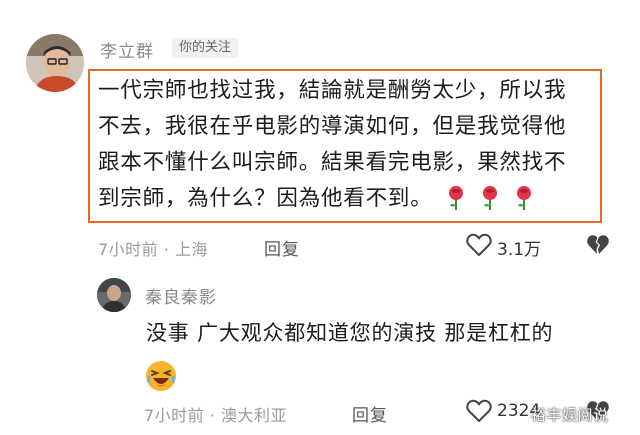  What do you see at coordinates (205, 48) in the screenshot?
I see `following-badge: 你的关注` at bounding box center [205, 48].